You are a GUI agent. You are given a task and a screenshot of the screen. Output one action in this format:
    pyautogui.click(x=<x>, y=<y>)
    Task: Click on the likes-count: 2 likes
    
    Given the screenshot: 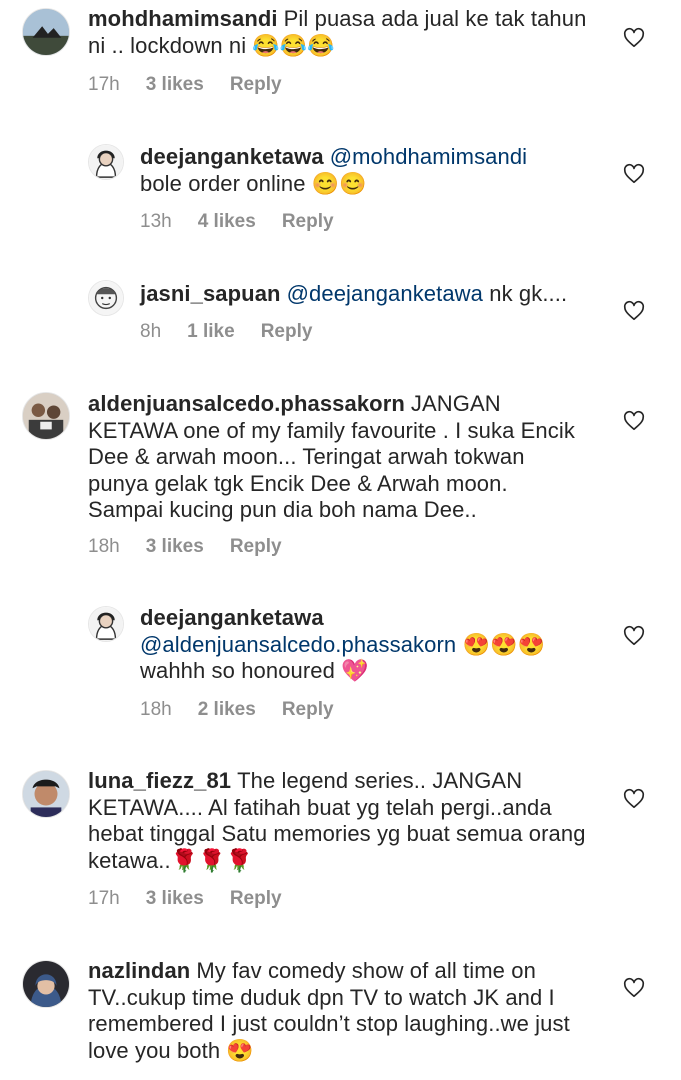 What is the action you would take?
    pyautogui.click(x=227, y=709)
    